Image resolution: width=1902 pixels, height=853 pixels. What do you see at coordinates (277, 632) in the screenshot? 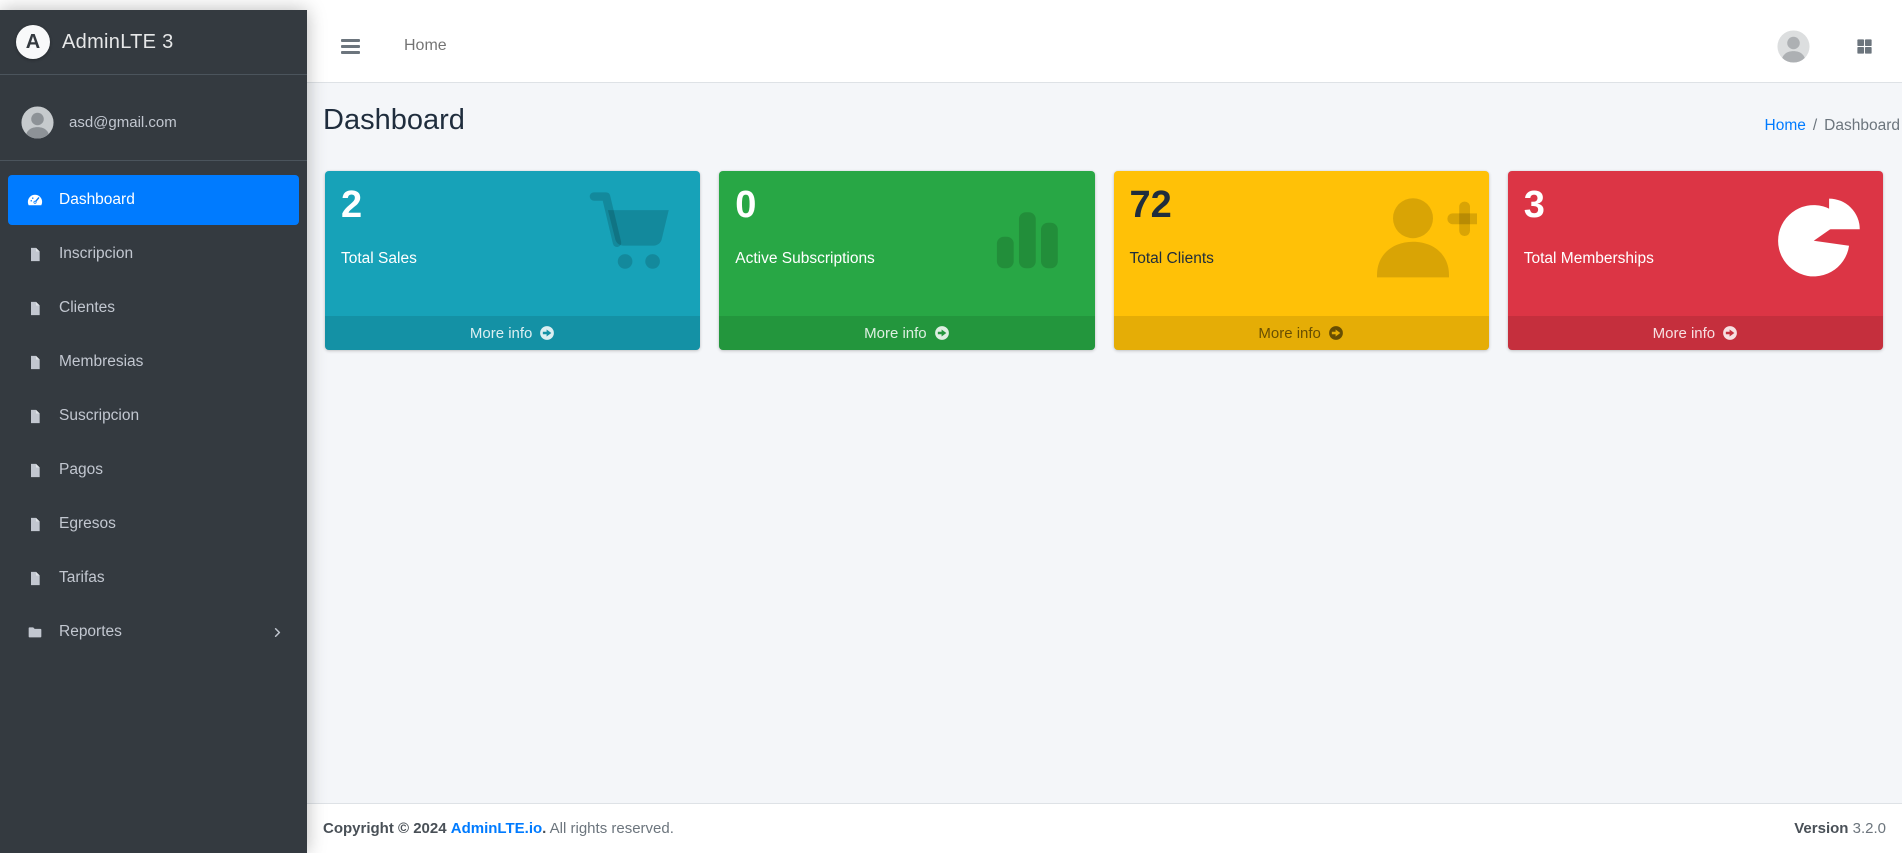
I see `chevron-right-icon` at bounding box center [277, 632].